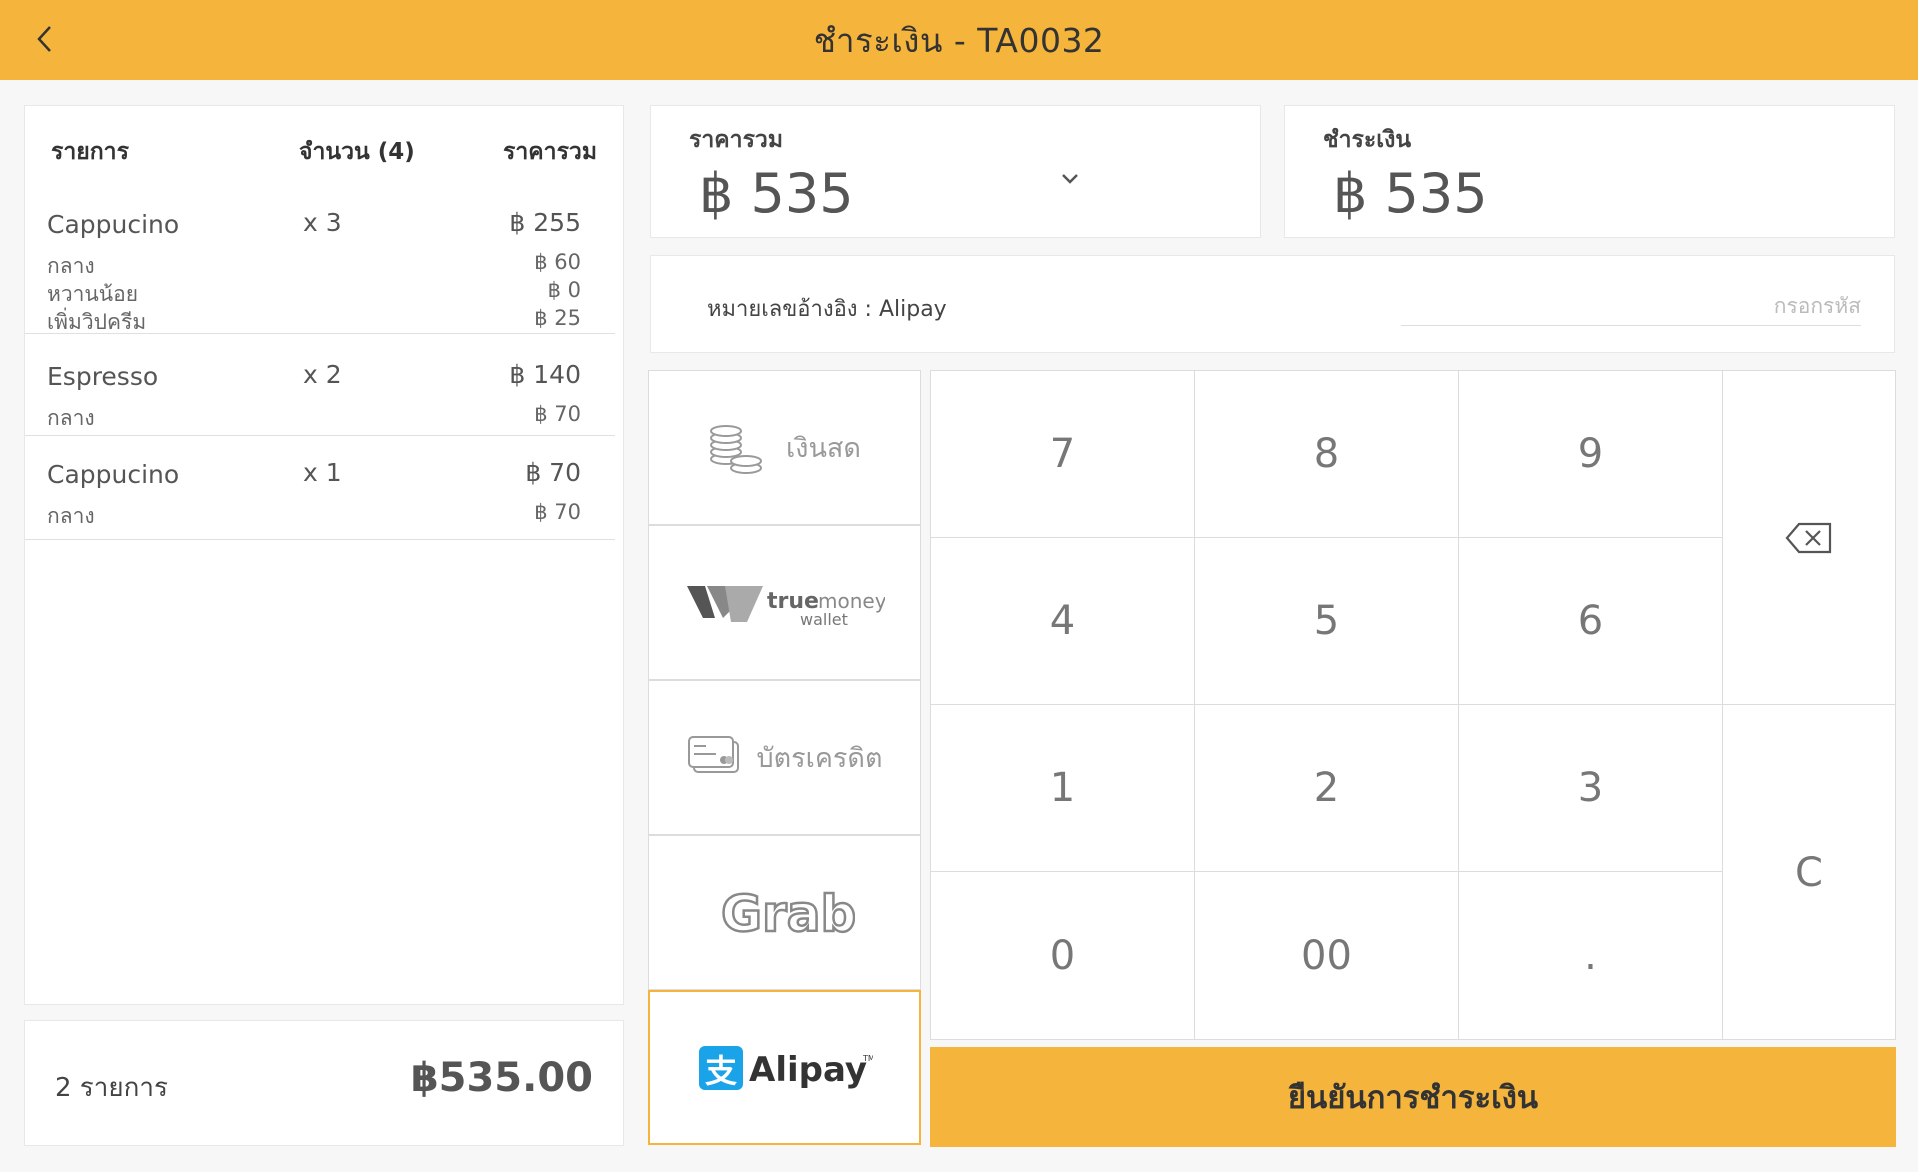 The width and height of the screenshot is (1918, 1172). What do you see at coordinates (1327, 956) in the screenshot?
I see `key-00: 00` at bounding box center [1327, 956].